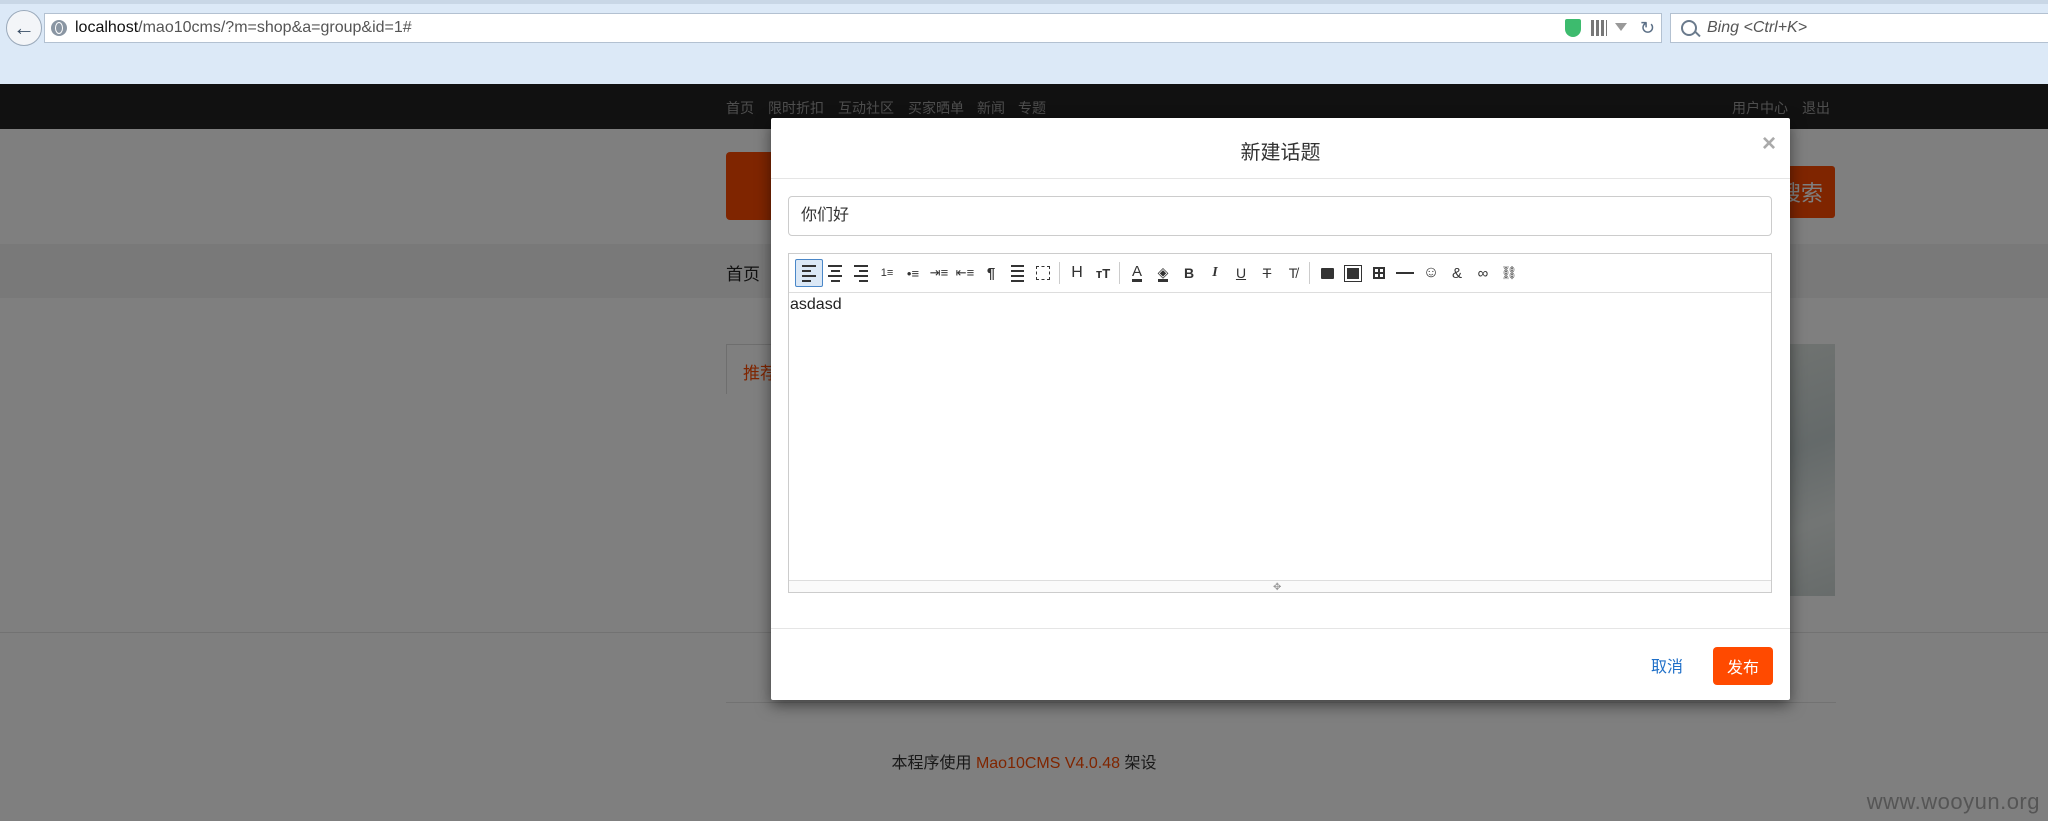  Describe the element at coordinates (965, 273) in the screenshot. I see `outdent-icon: ⇤≡` at that location.